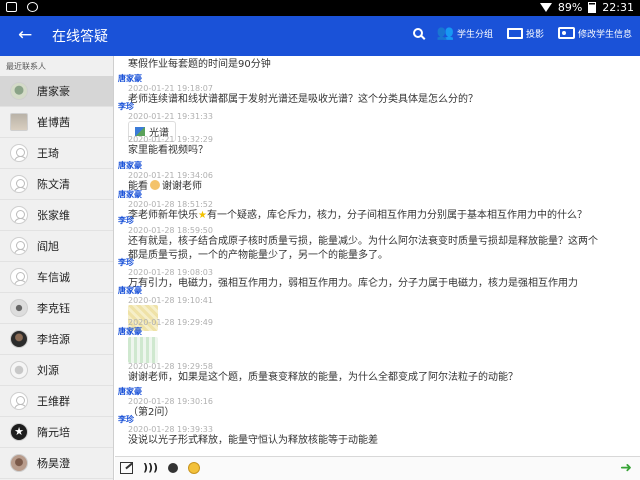  Describe the element at coordinates (170, 230) in the screenshot. I see `message-time: 2020-01-28 18:59:50` at that location.